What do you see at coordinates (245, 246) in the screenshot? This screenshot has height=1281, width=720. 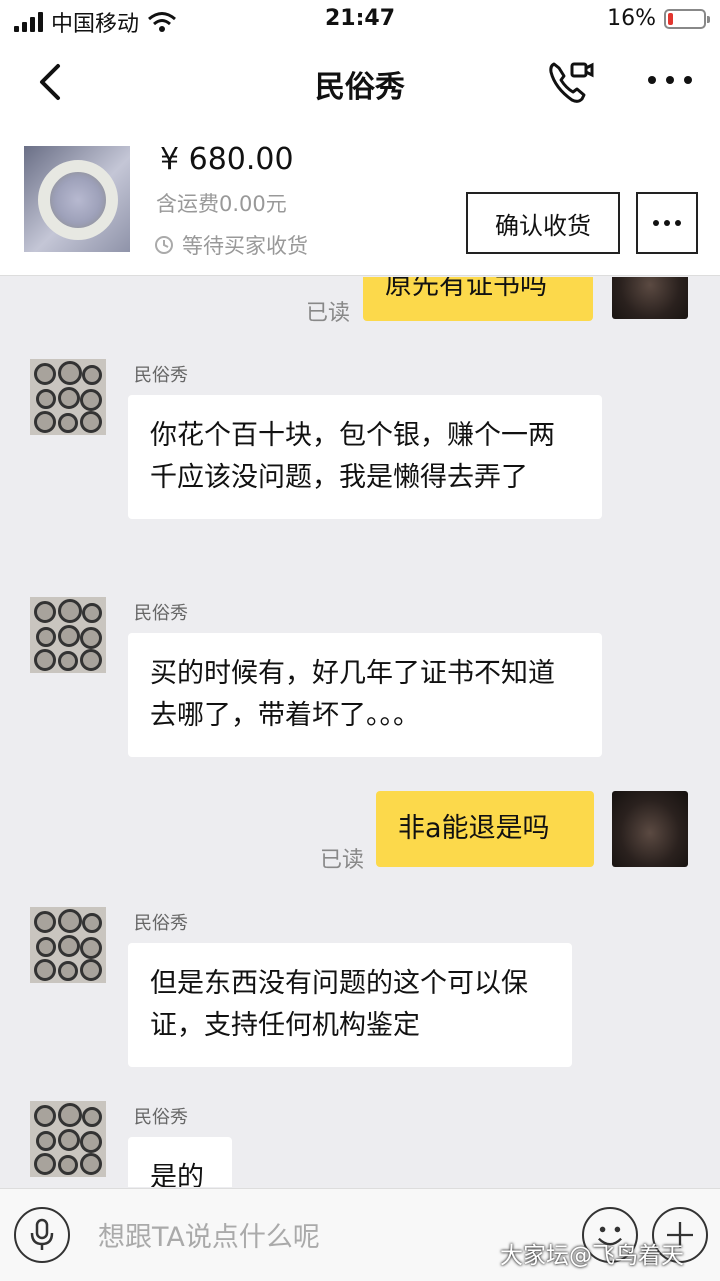 I see `order-status-label: 等待买家收货` at bounding box center [245, 246].